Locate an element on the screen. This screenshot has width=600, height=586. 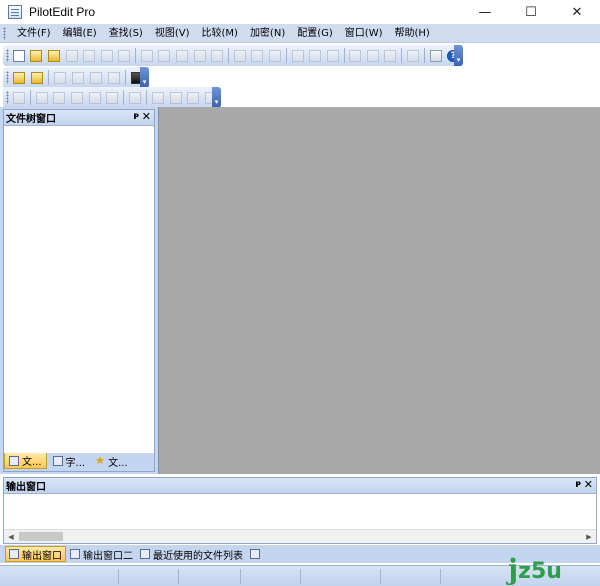
save-icon is located at coordinates (72, 56).